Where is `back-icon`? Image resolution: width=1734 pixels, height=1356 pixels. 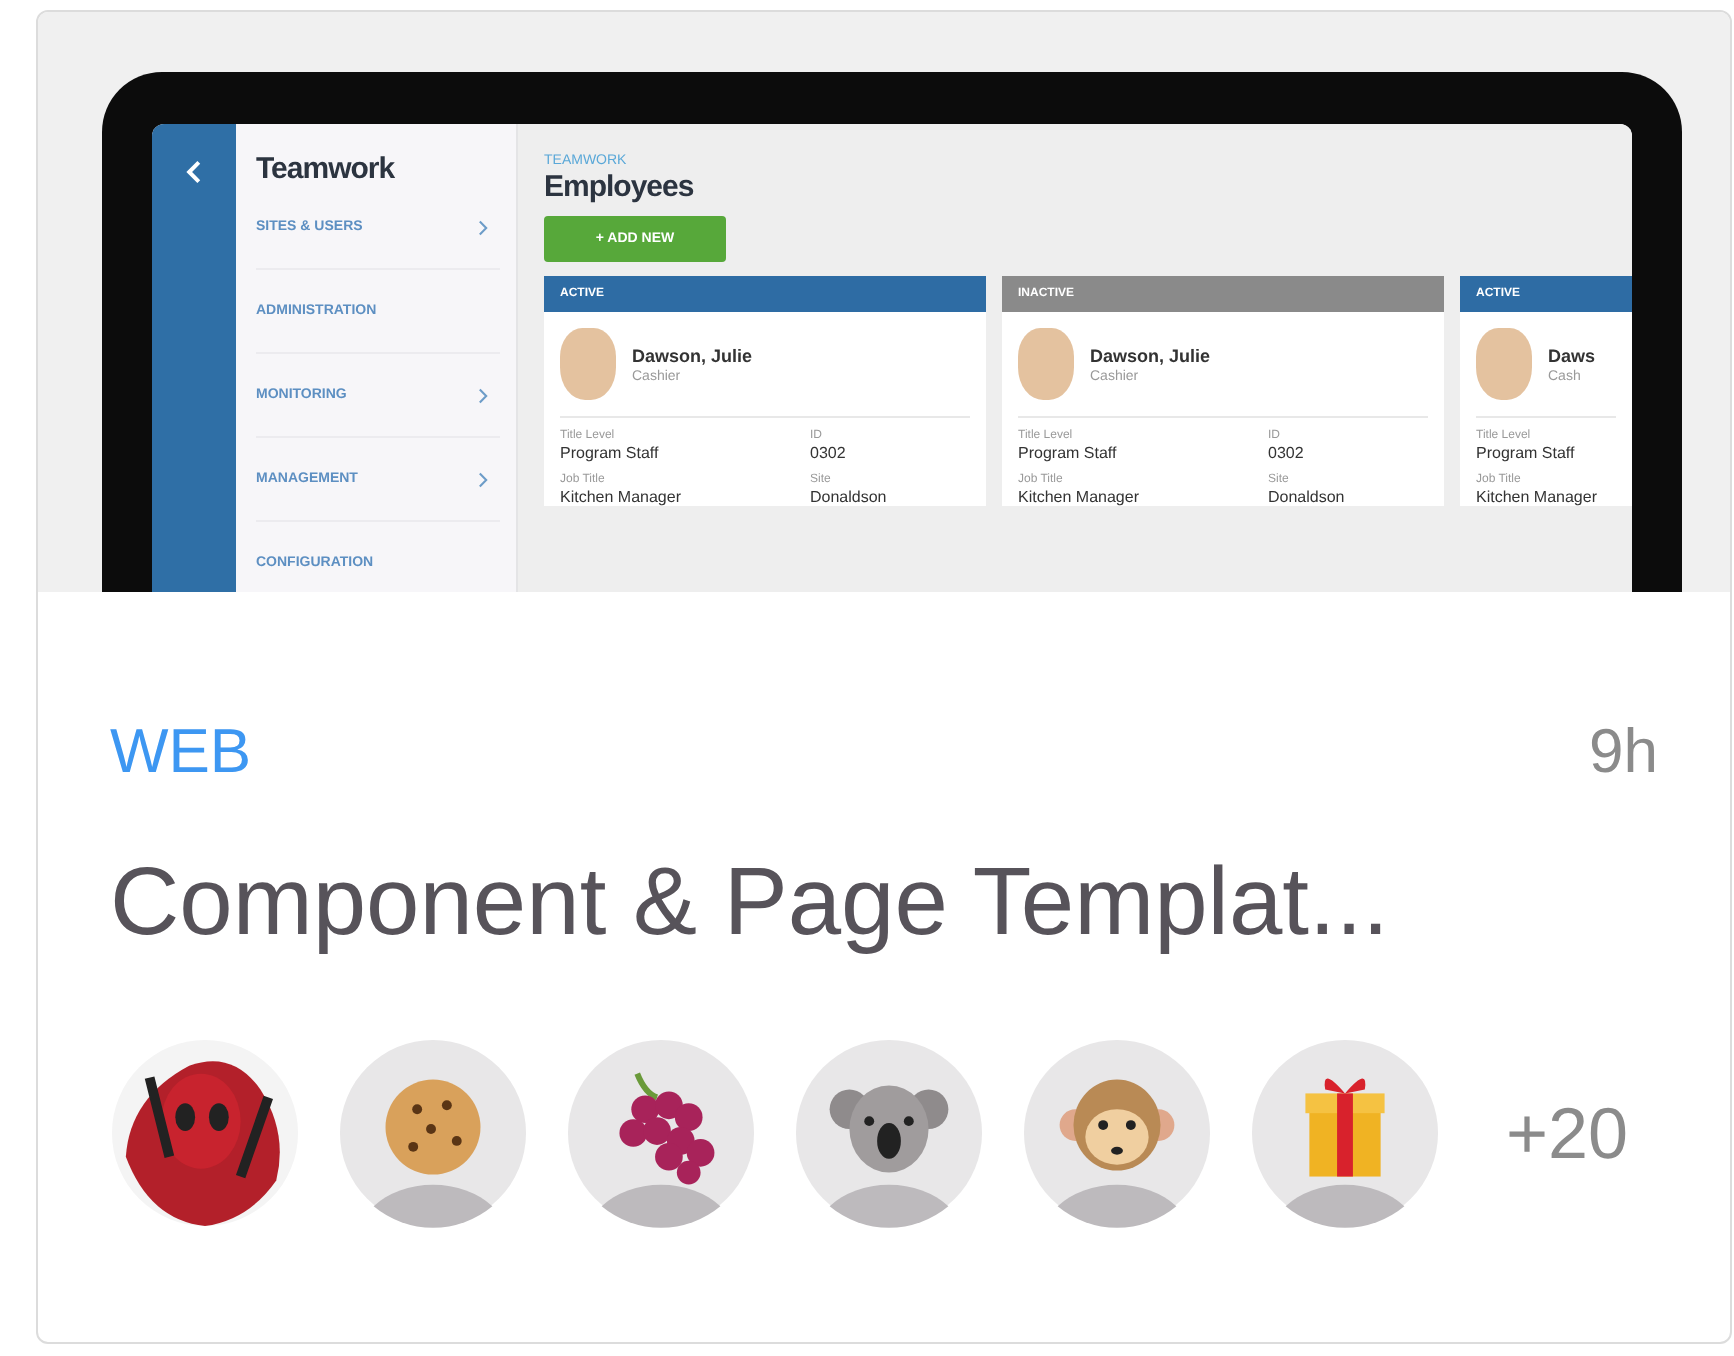
back-icon is located at coordinates (194, 172).